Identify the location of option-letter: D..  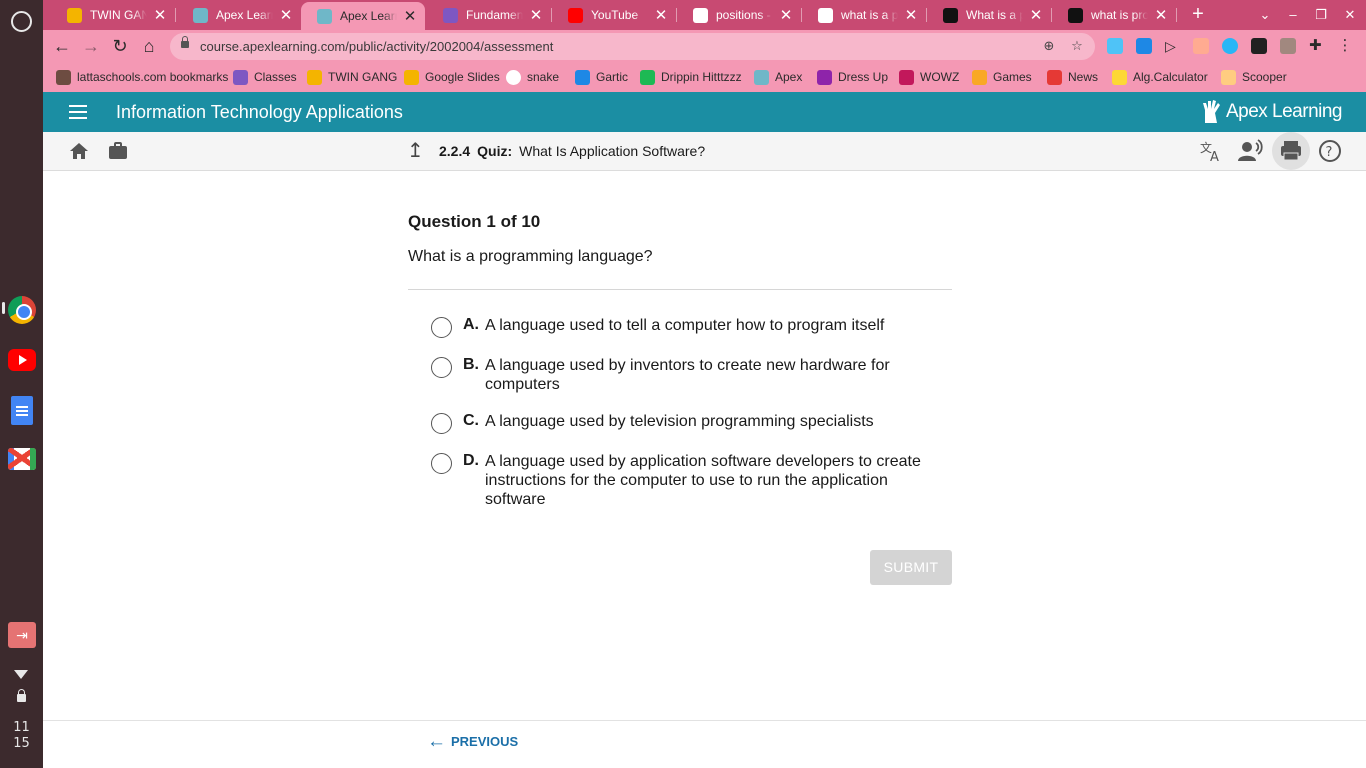
(471, 460).